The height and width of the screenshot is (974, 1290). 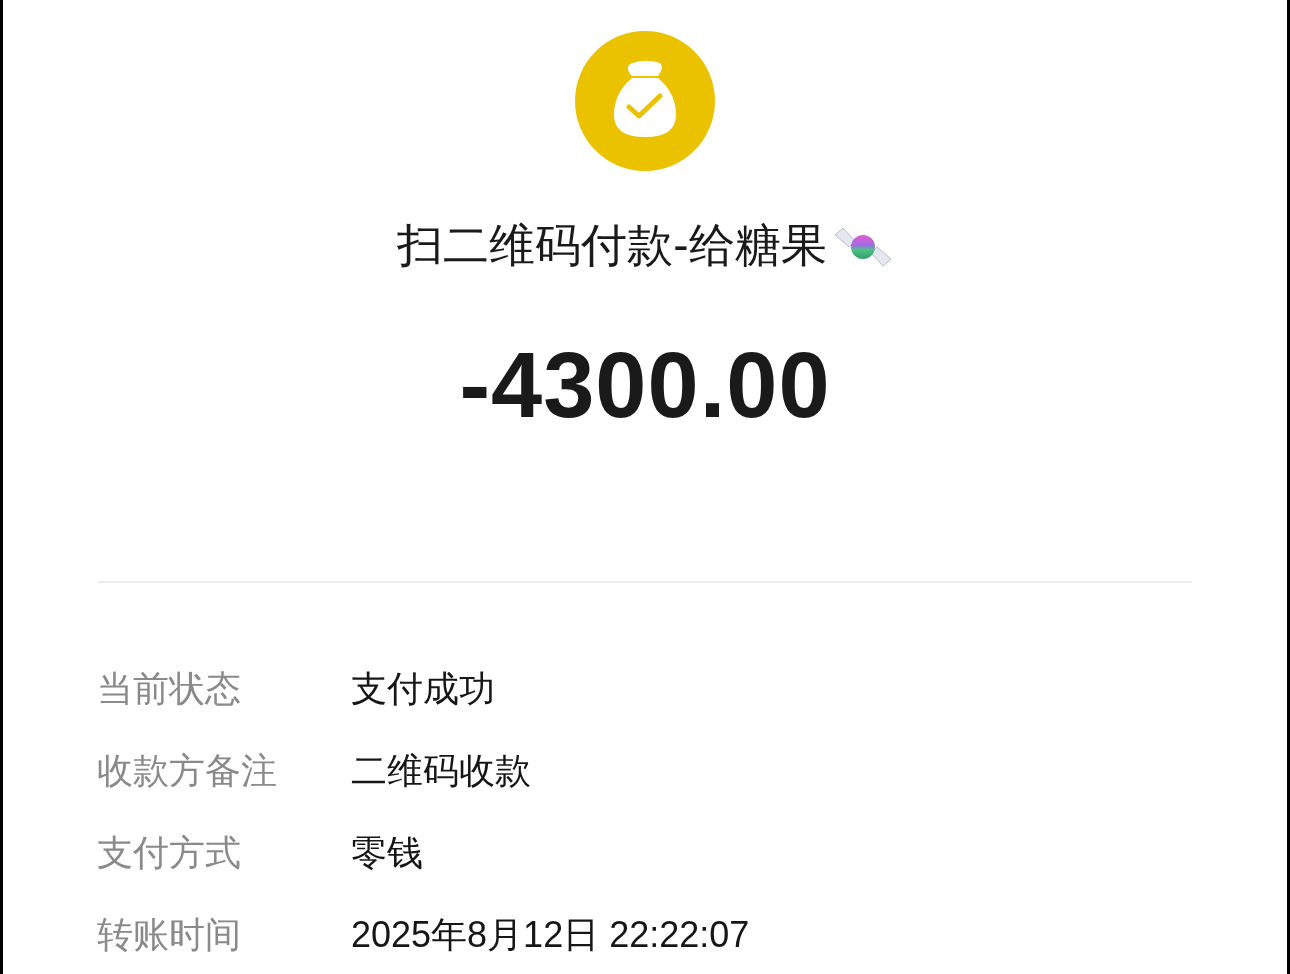 What do you see at coordinates (645, 101) in the screenshot?
I see `money-bag-check-icon` at bounding box center [645, 101].